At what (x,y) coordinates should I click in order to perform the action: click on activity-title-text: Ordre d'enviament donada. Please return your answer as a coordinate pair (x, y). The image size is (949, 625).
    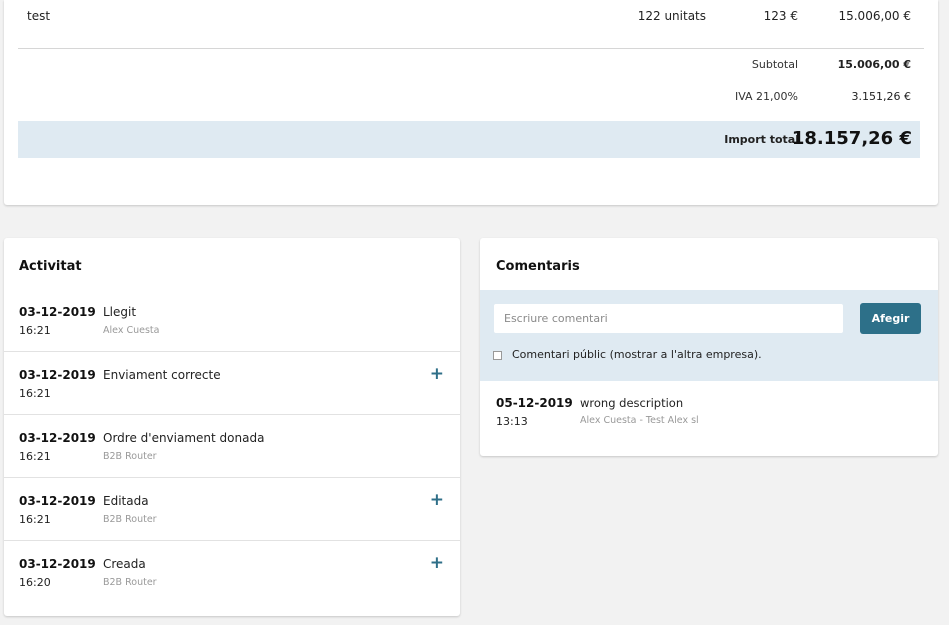
    Looking at the image, I should click on (184, 438).